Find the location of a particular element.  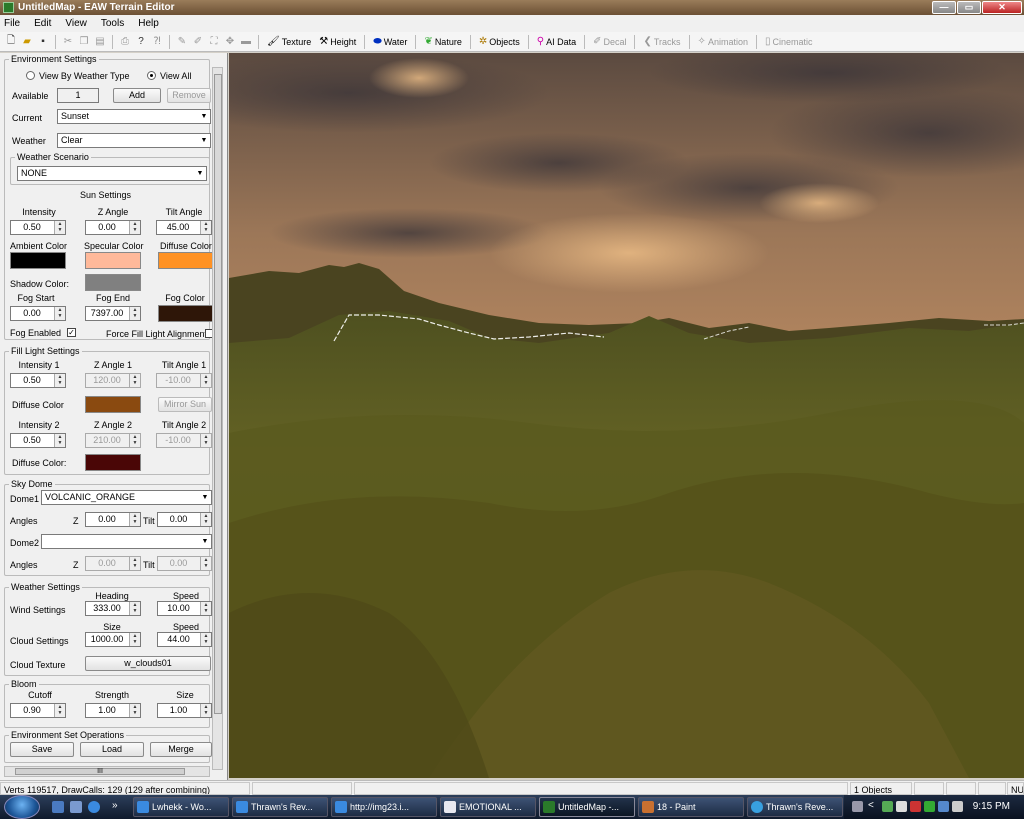

cloud-size-spinner: 1000.00 ▲ ▼ is located at coordinates (113, 639).